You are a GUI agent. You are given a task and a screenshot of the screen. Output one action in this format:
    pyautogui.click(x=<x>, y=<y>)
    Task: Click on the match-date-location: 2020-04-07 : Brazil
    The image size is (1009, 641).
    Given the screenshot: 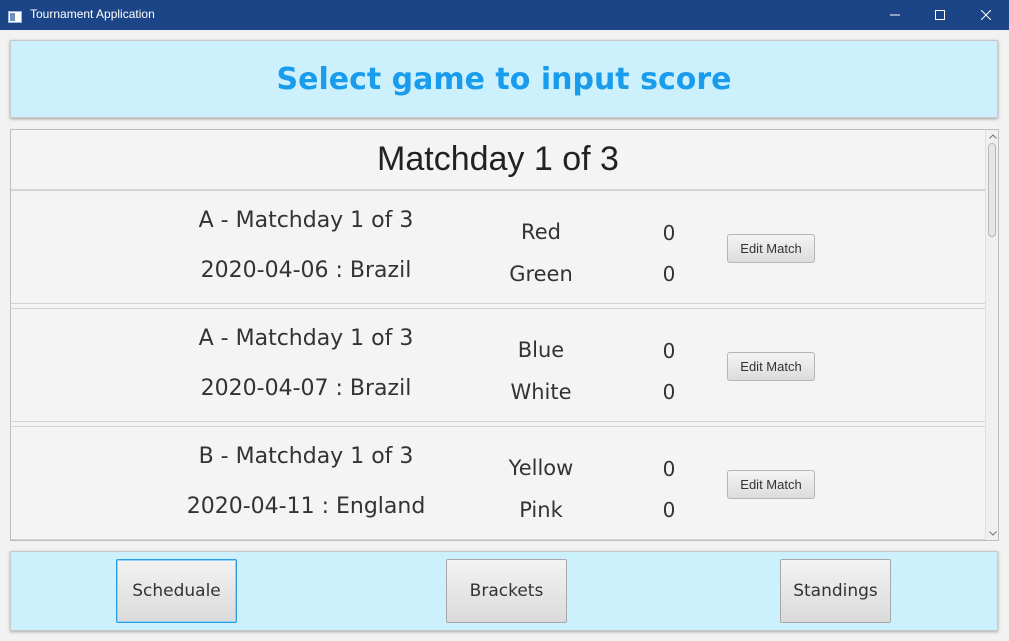 What is the action you would take?
    pyautogui.click(x=306, y=388)
    